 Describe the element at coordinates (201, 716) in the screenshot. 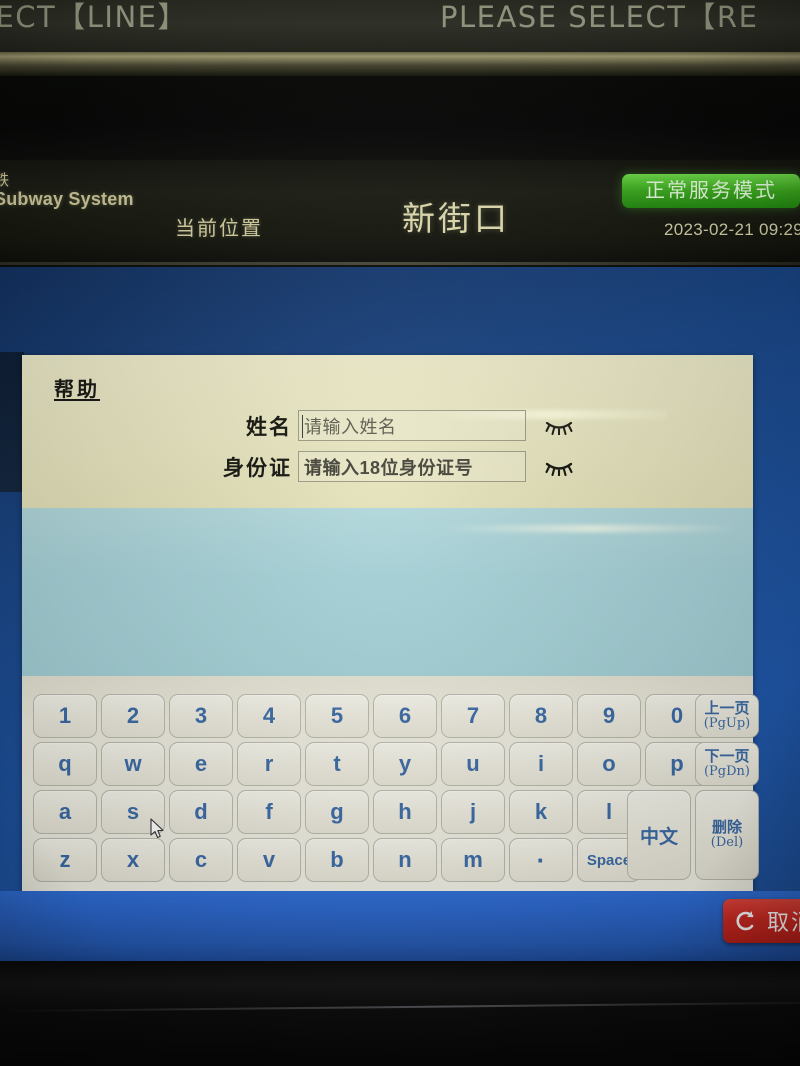

I see `key-3: 3` at that location.